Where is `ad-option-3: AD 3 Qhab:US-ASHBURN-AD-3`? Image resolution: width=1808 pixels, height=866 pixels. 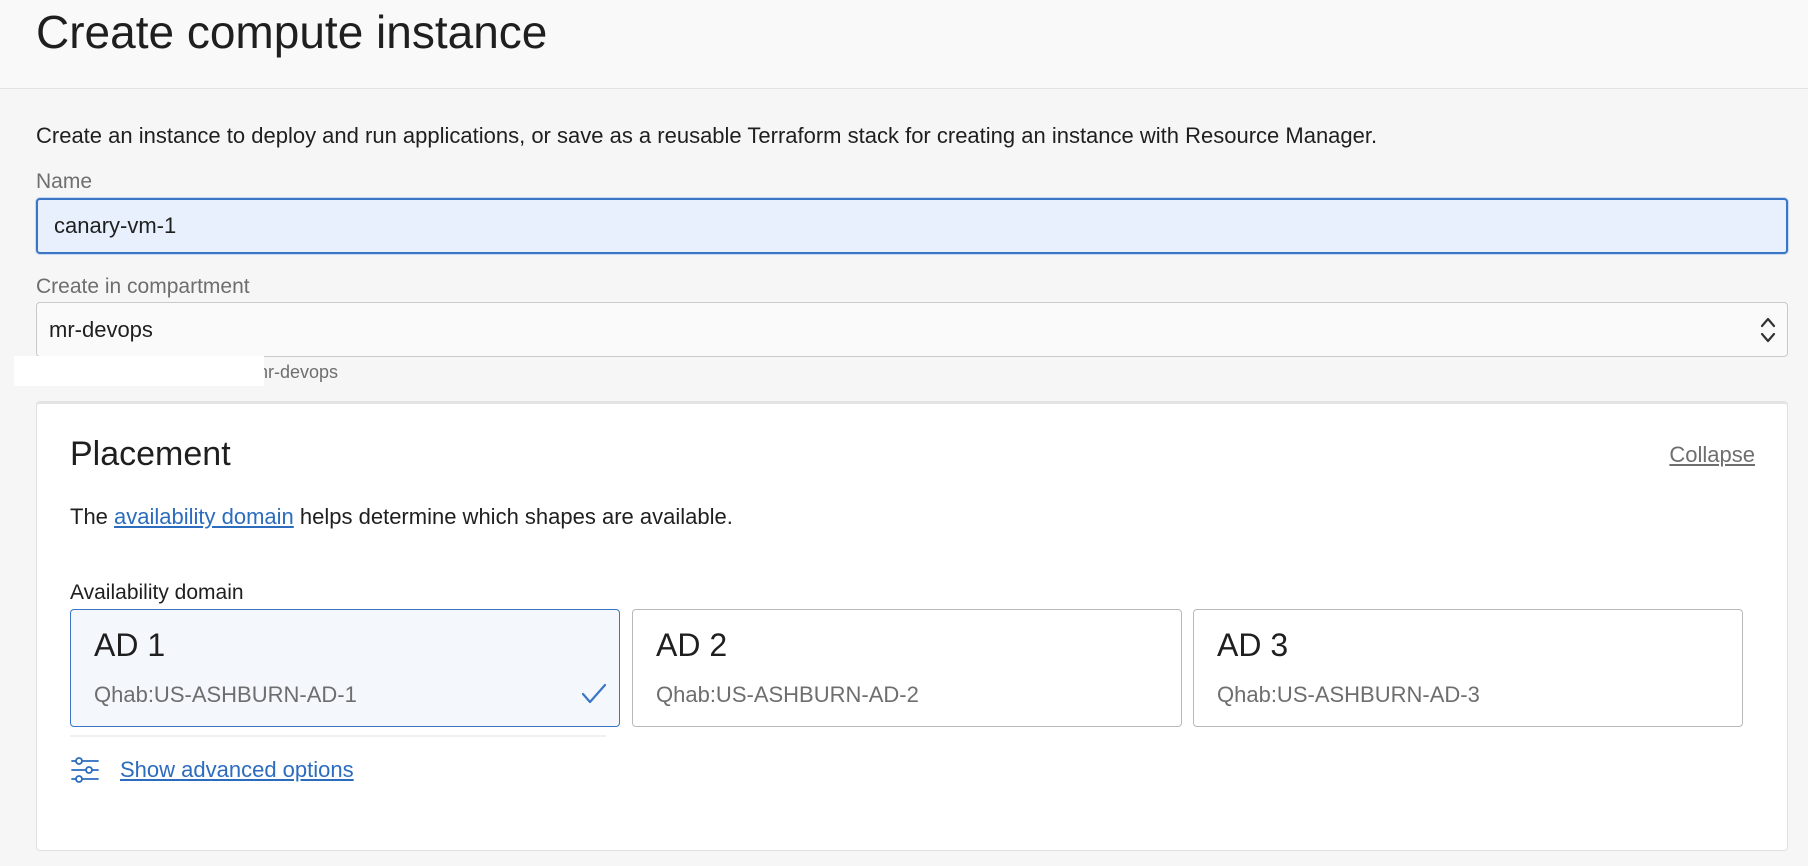
ad-option-3: AD 3 Qhab:US-ASHBURN-AD-3 is located at coordinates (1468, 668).